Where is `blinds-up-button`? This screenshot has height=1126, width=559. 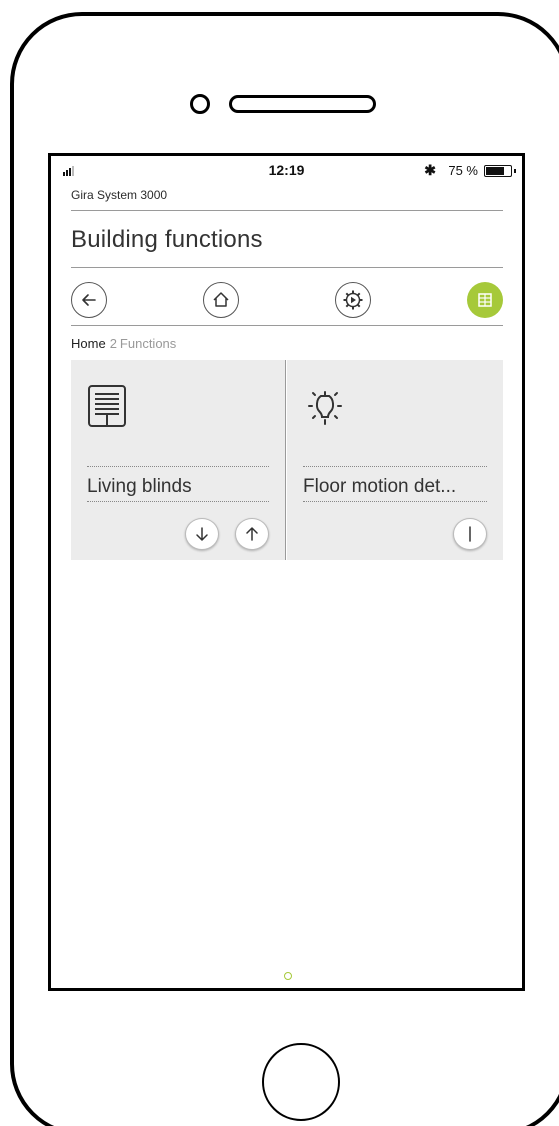
blinds-up-button is located at coordinates (252, 534).